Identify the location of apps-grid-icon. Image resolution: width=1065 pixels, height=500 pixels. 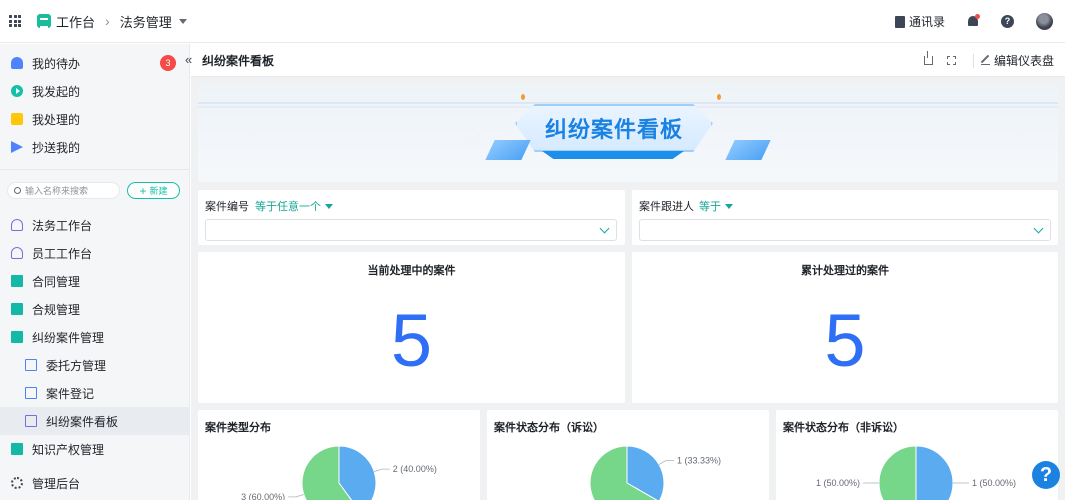
(15, 21).